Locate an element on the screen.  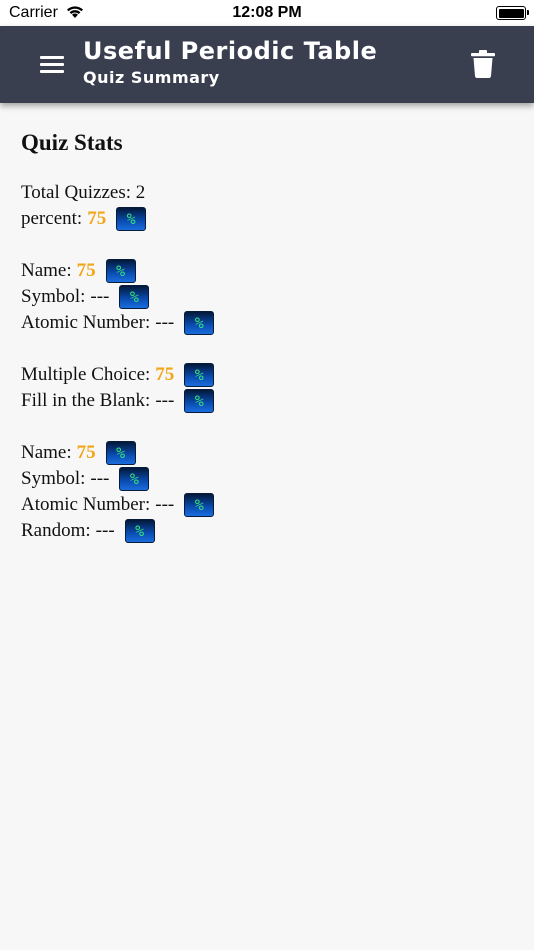
total-quizzes: Total Quizzes: 2 is located at coordinates (117, 193).